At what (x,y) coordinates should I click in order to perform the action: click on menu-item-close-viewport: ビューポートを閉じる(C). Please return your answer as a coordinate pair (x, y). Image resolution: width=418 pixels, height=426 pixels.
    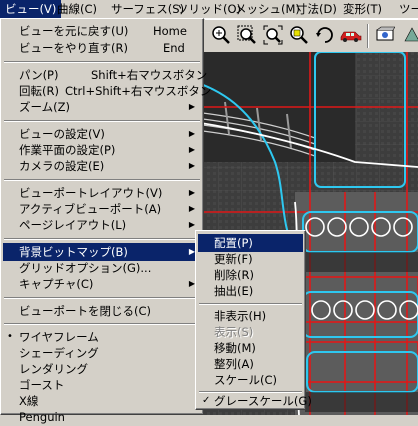
    Looking at the image, I should click on (102, 311).